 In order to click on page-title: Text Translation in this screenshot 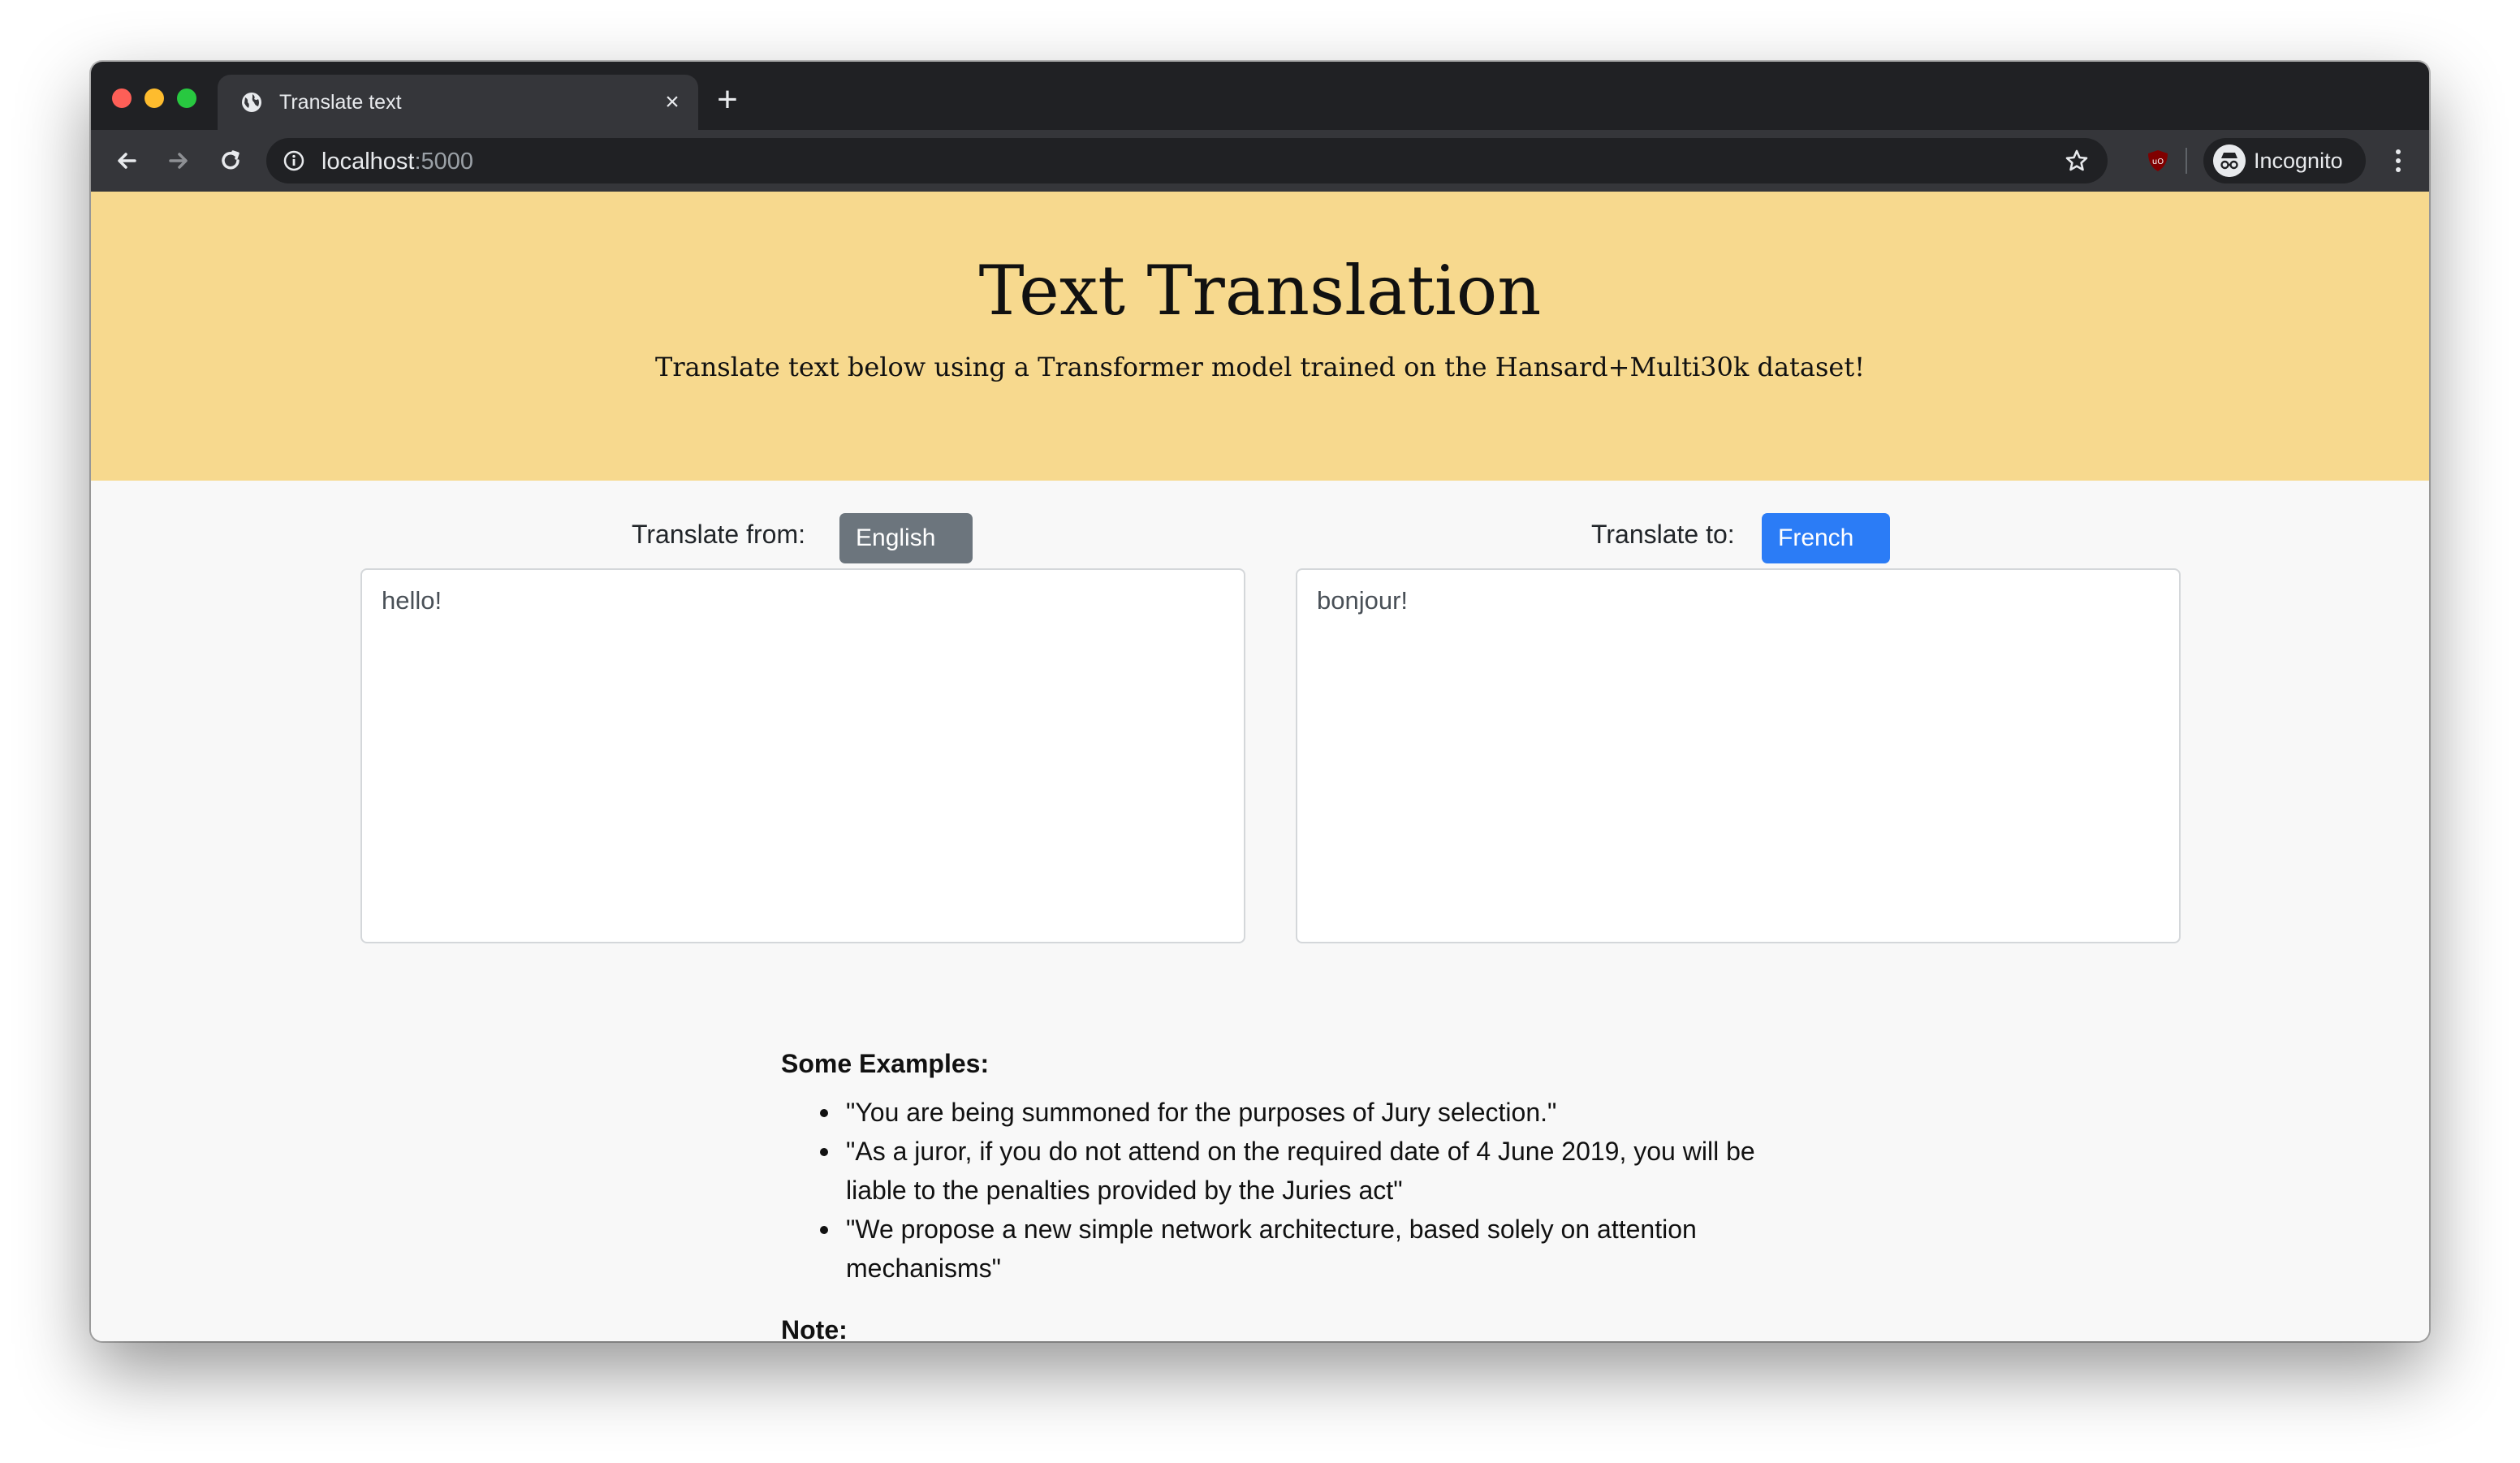, I will do `click(1260, 291)`.